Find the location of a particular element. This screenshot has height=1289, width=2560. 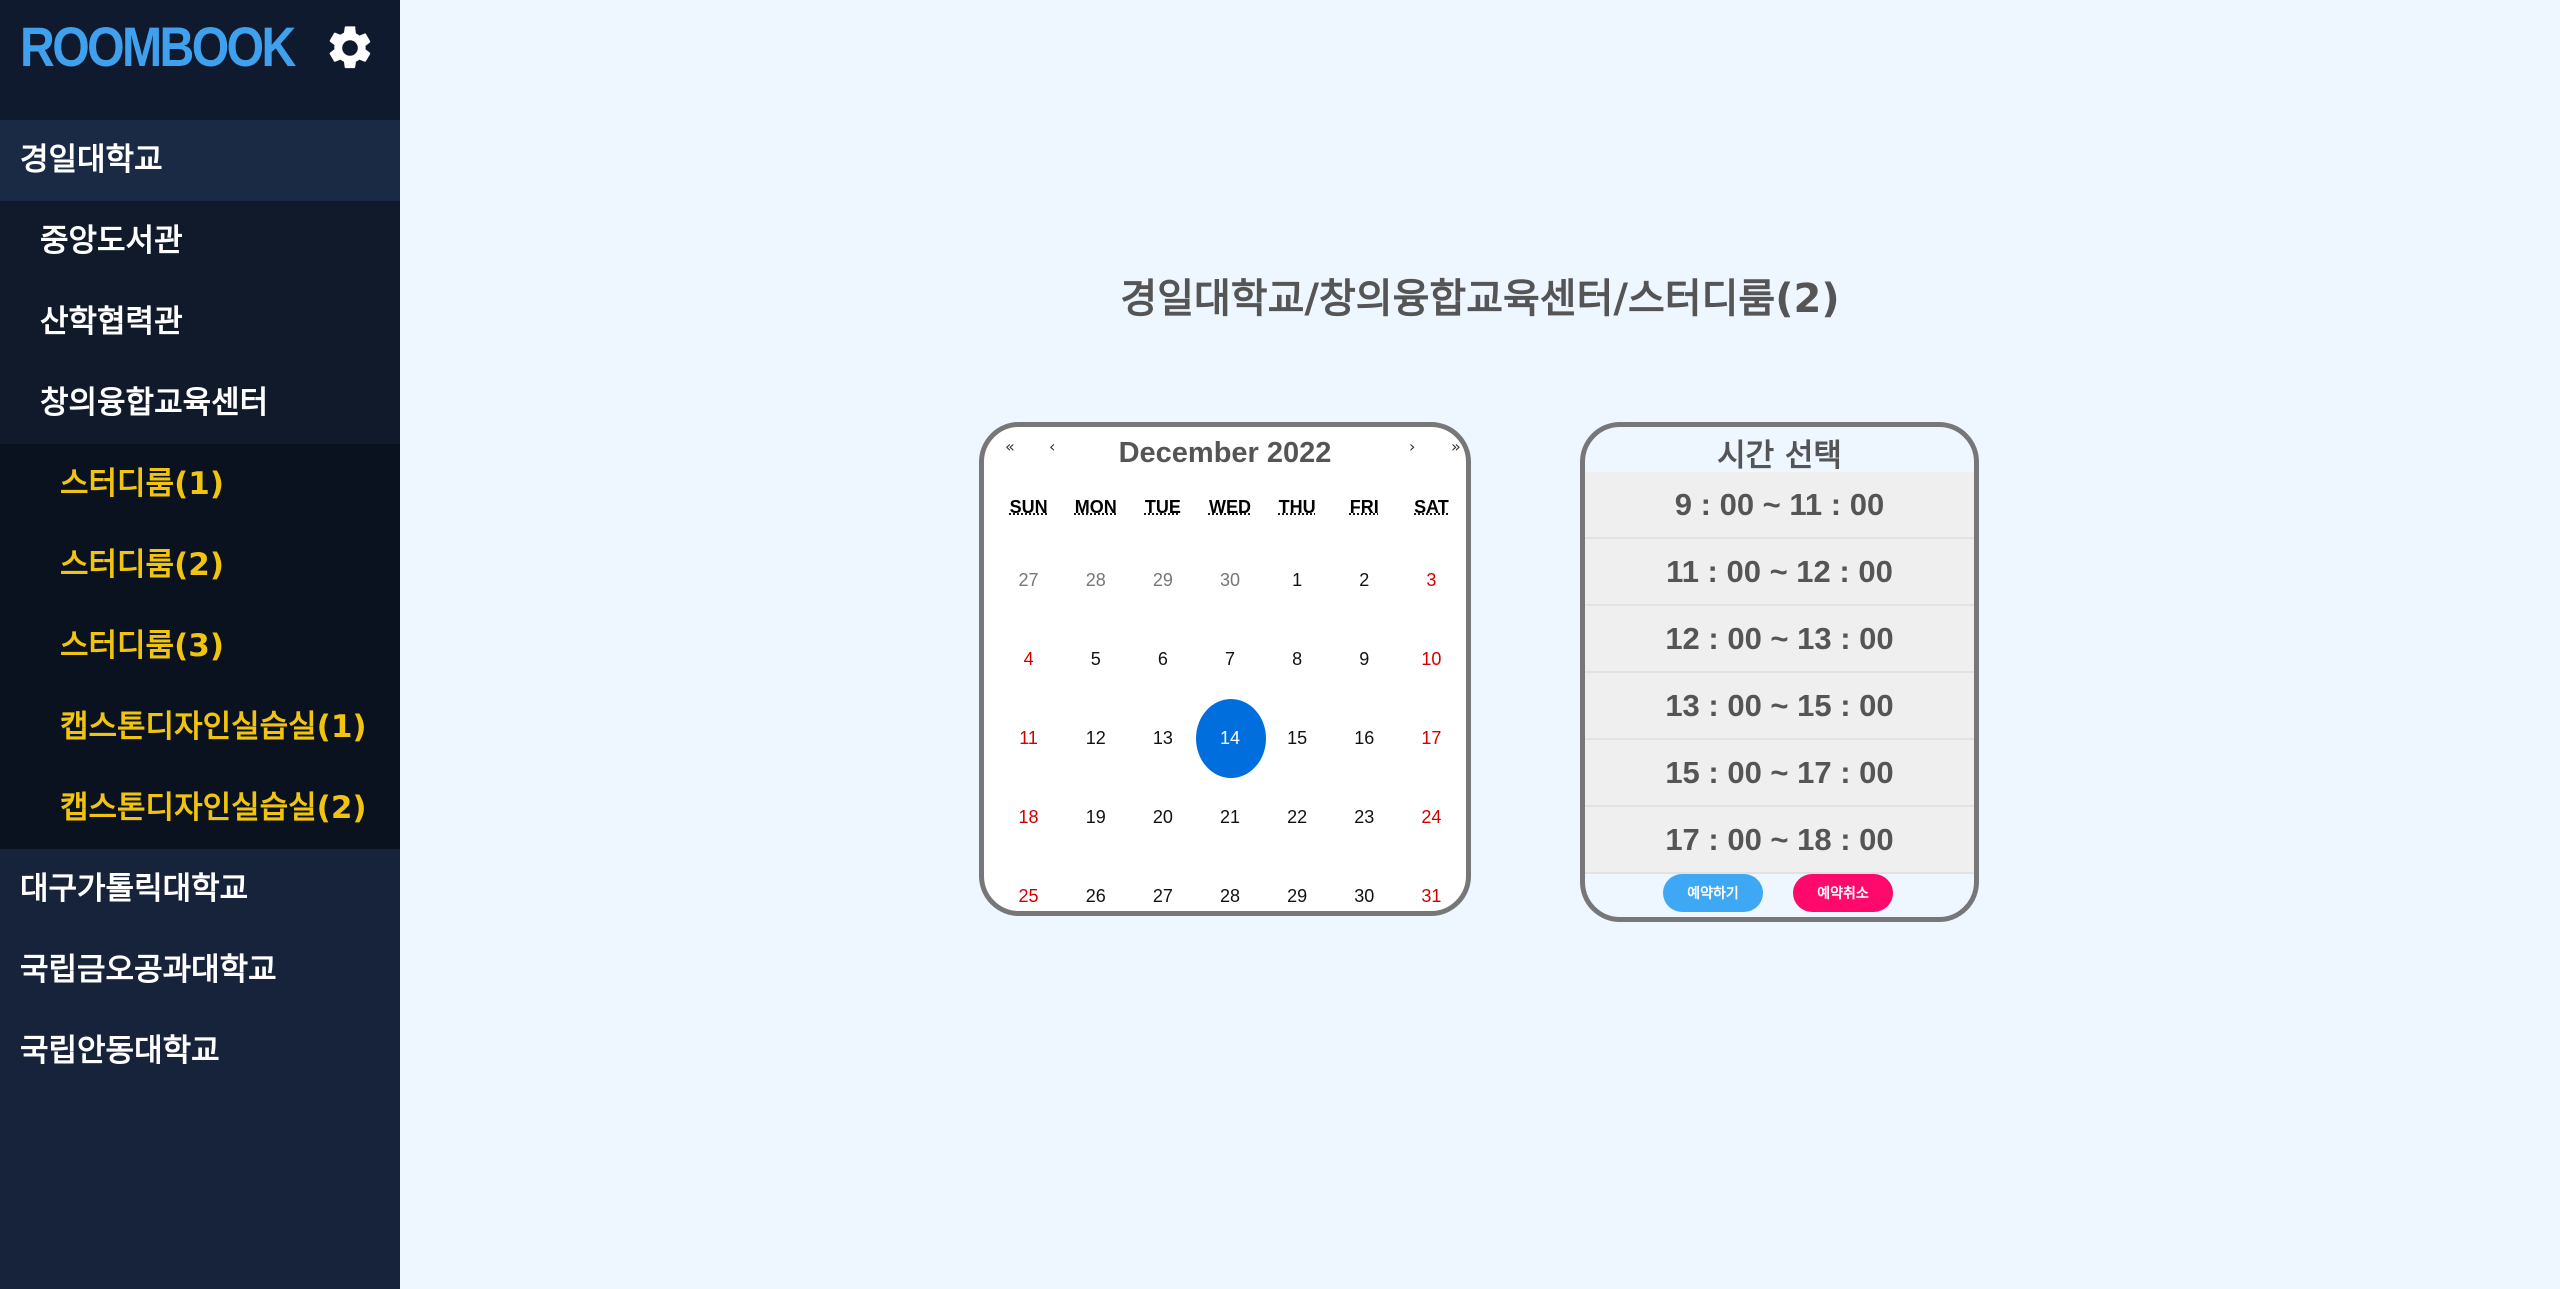

sidebar-building-creative-convergence: 창의융합교육센터 is located at coordinates (200, 403).